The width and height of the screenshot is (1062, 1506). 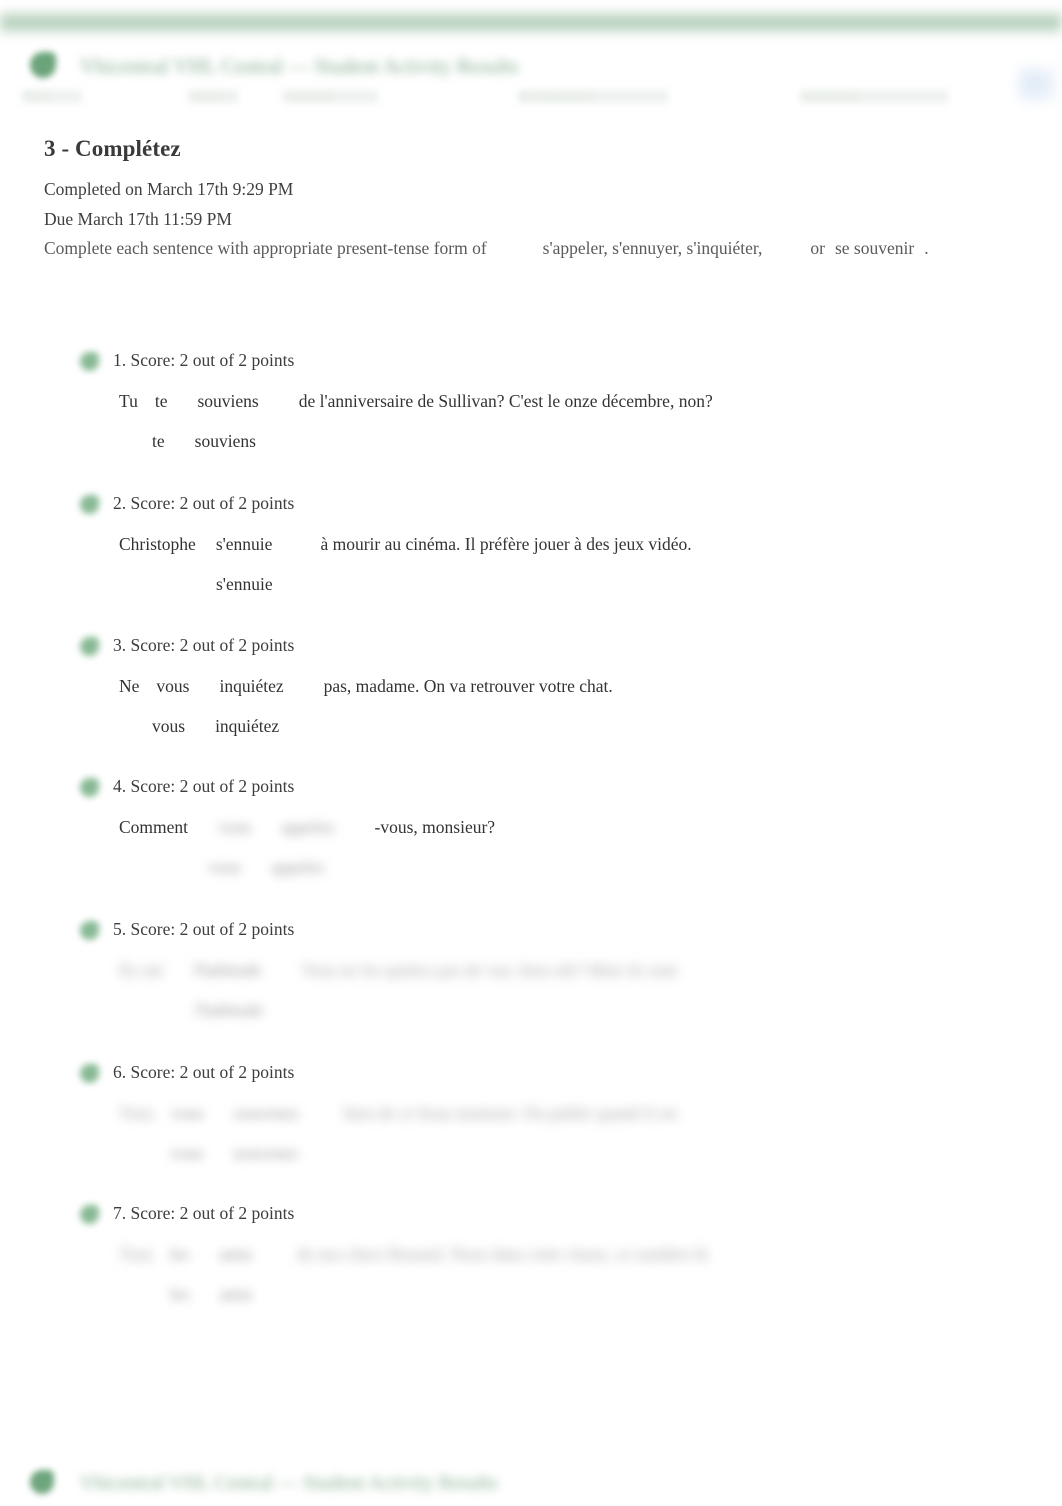 What do you see at coordinates (251, 686) in the screenshot?
I see `filled-blank-2: inquiétez` at bounding box center [251, 686].